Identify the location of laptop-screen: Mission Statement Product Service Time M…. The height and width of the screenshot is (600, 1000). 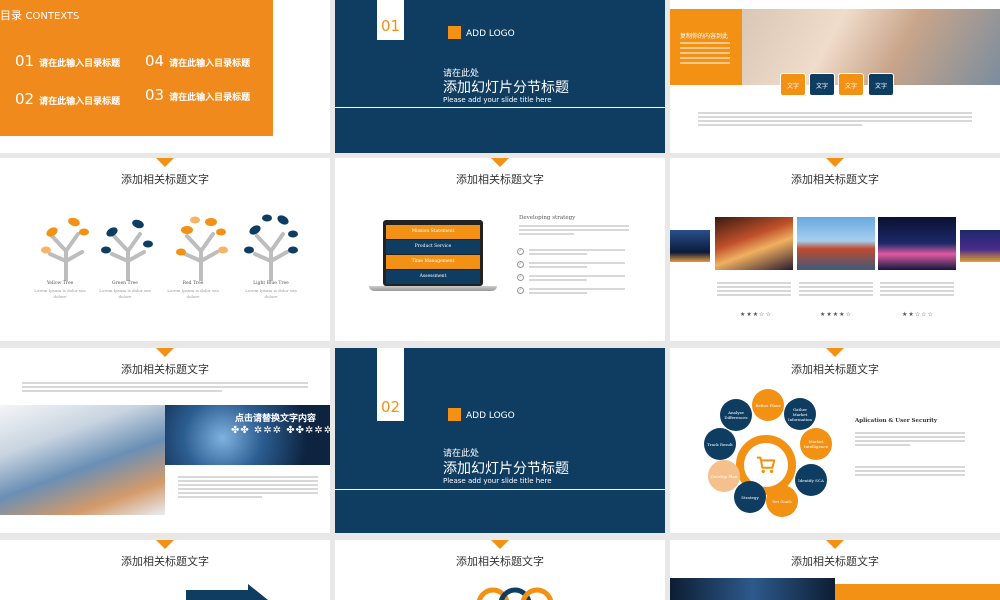
(433, 253).